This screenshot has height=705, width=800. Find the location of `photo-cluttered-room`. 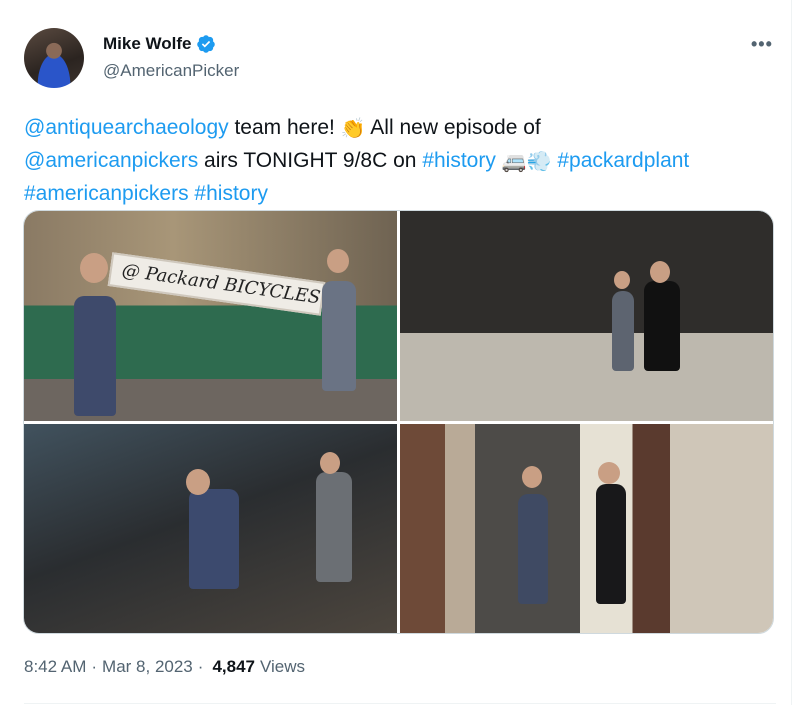

photo-cluttered-room is located at coordinates (210, 528).